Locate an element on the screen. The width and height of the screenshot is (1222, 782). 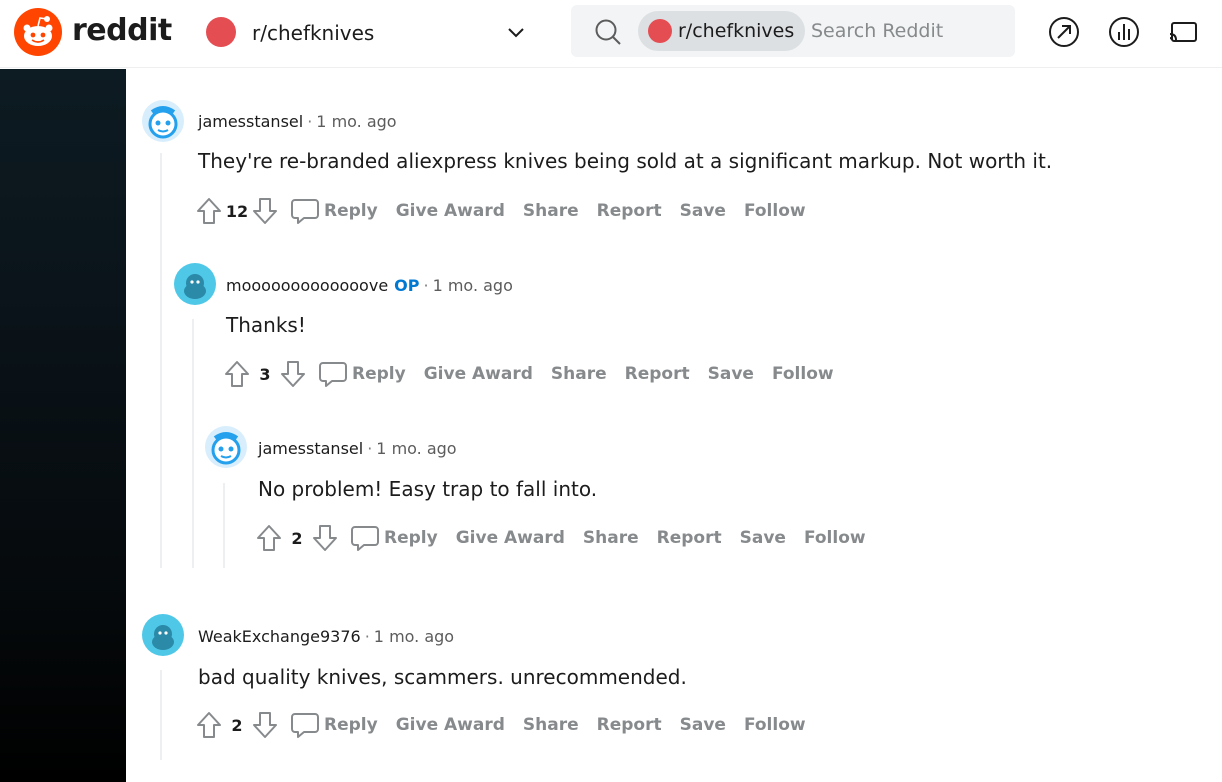
stats-icon is located at coordinates (1124, 32).